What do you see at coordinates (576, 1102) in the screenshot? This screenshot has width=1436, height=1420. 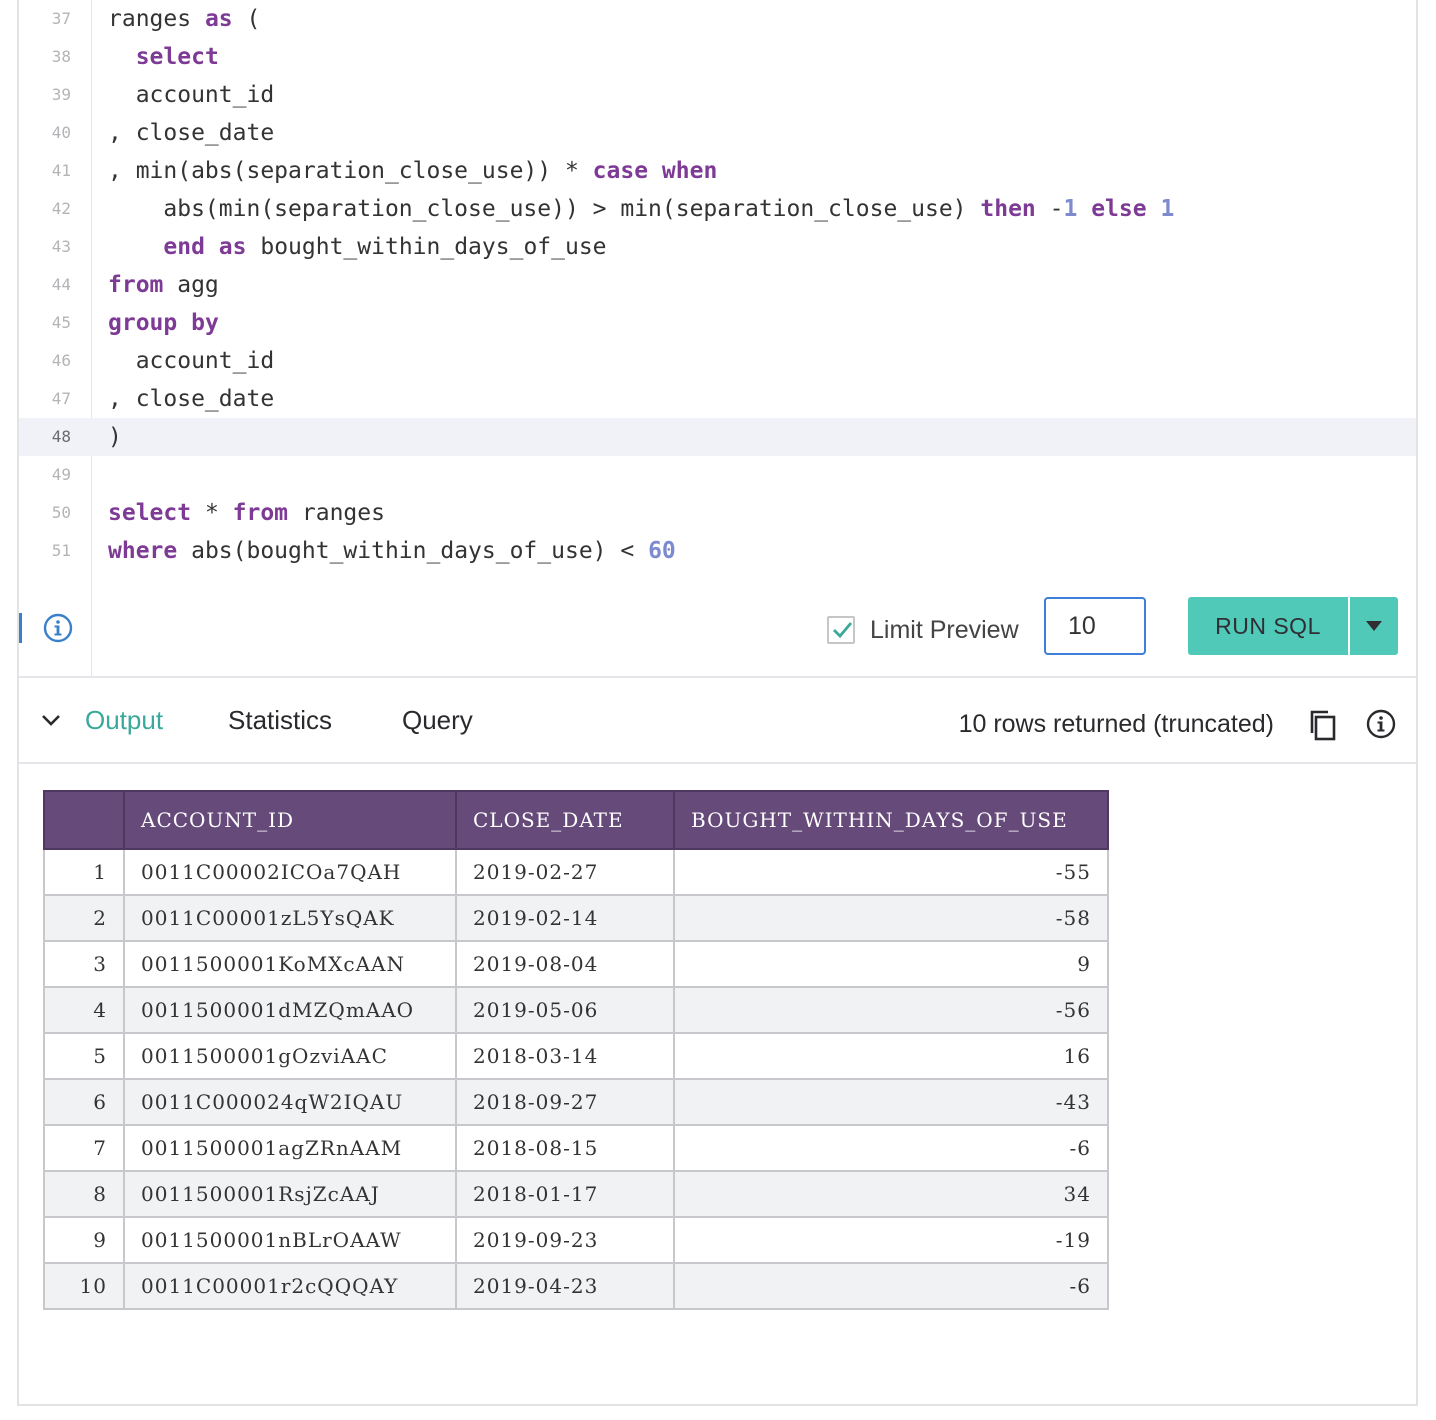 I see `table-row: 6 0011C000024qW2IQAU 2018-09-27 -43` at bounding box center [576, 1102].